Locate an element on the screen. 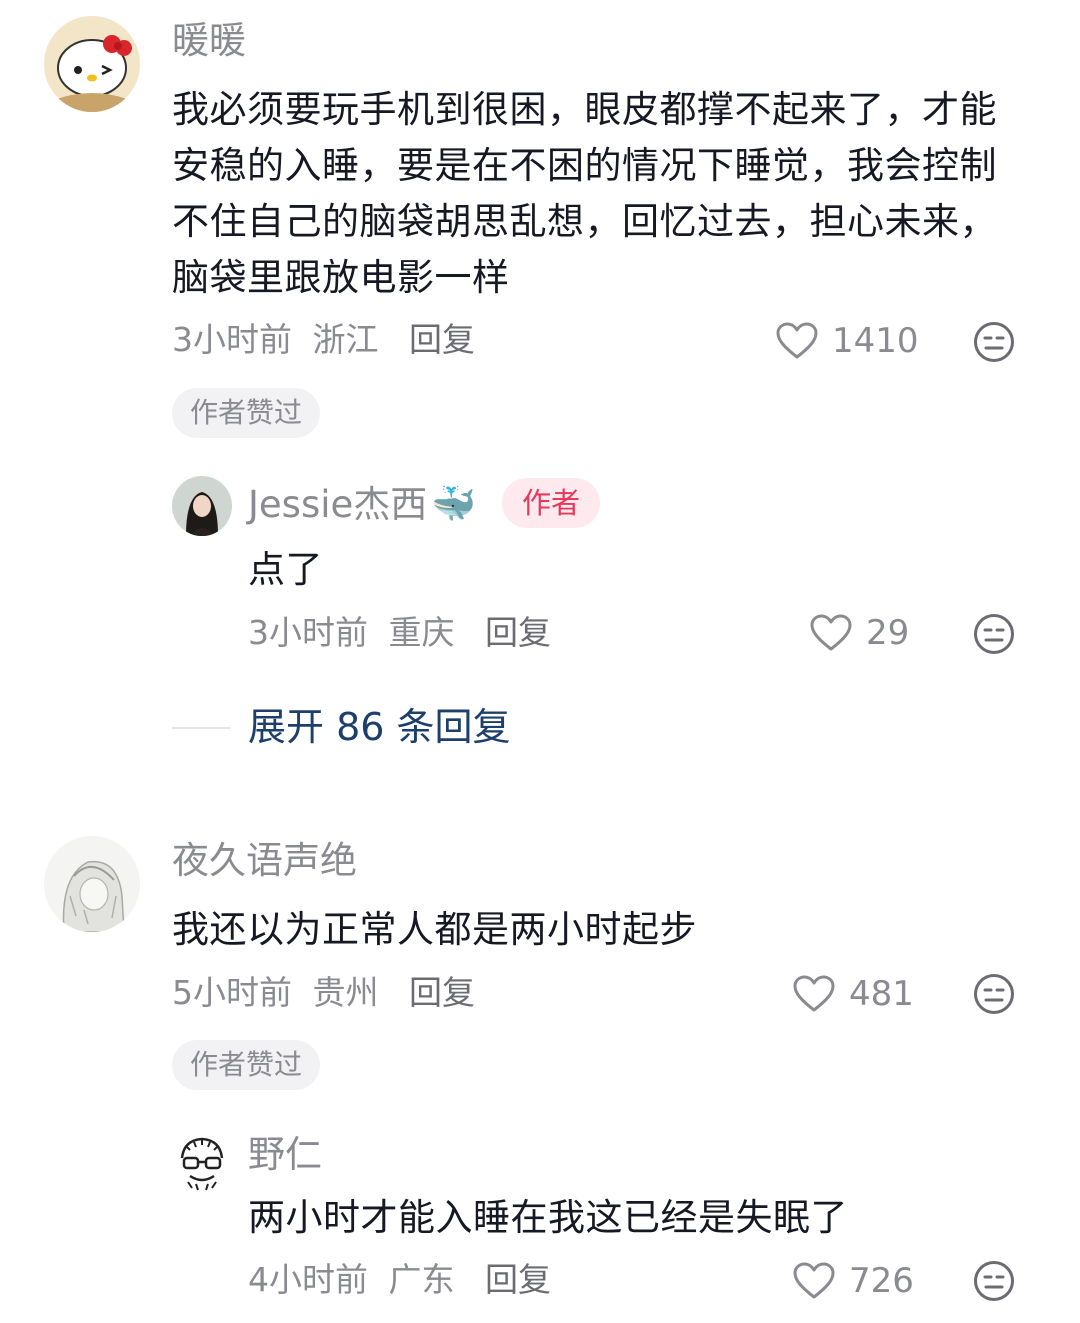 Image resolution: width=1080 pixels, height=1323 pixels. reply-meta: 4小时前 广东 回复 is located at coordinates (404, 1279).